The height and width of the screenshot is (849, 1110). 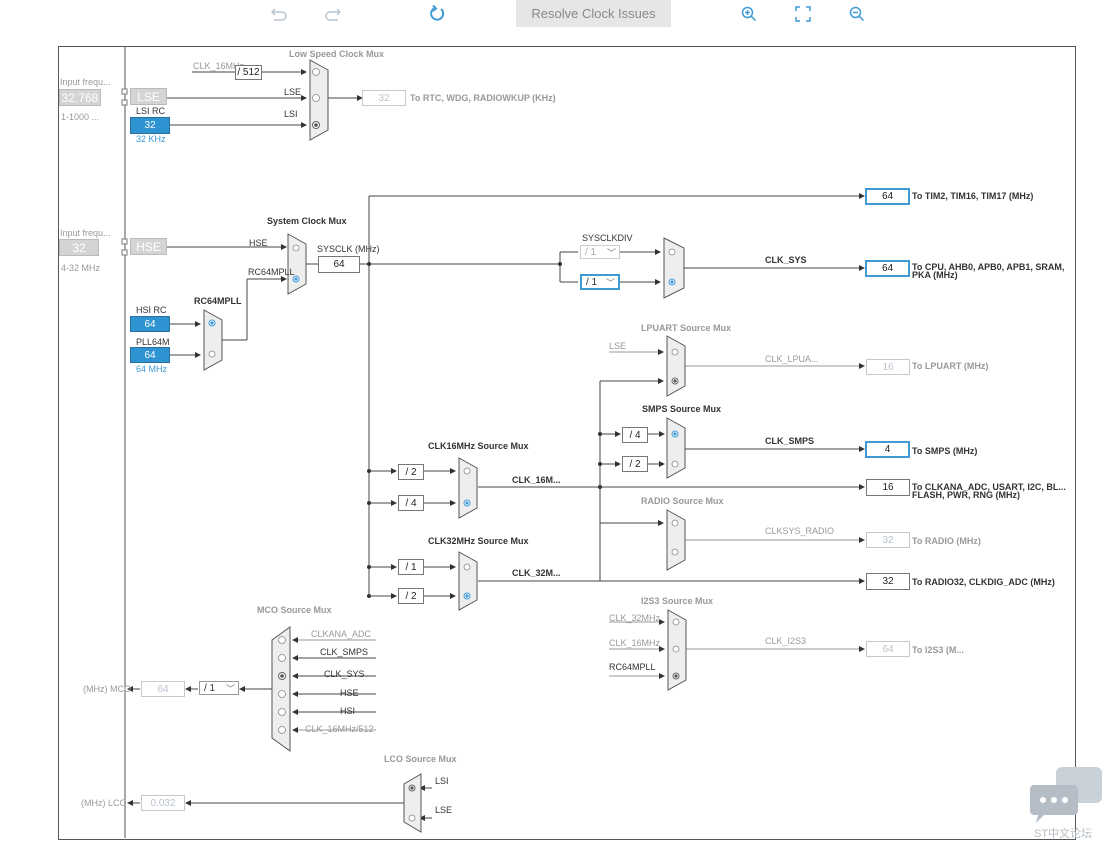 What do you see at coordinates (148, 96) in the screenshot?
I see `lse-source-box: LSE` at bounding box center [148, 96].